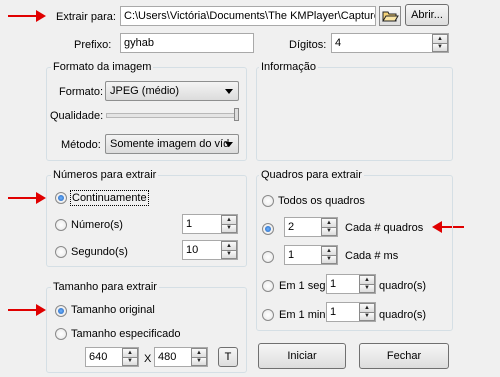  Describe the element at coordinates (210, 250) in the screenshot. I see `second-stepper: 10 ▲ ▼` at that location.